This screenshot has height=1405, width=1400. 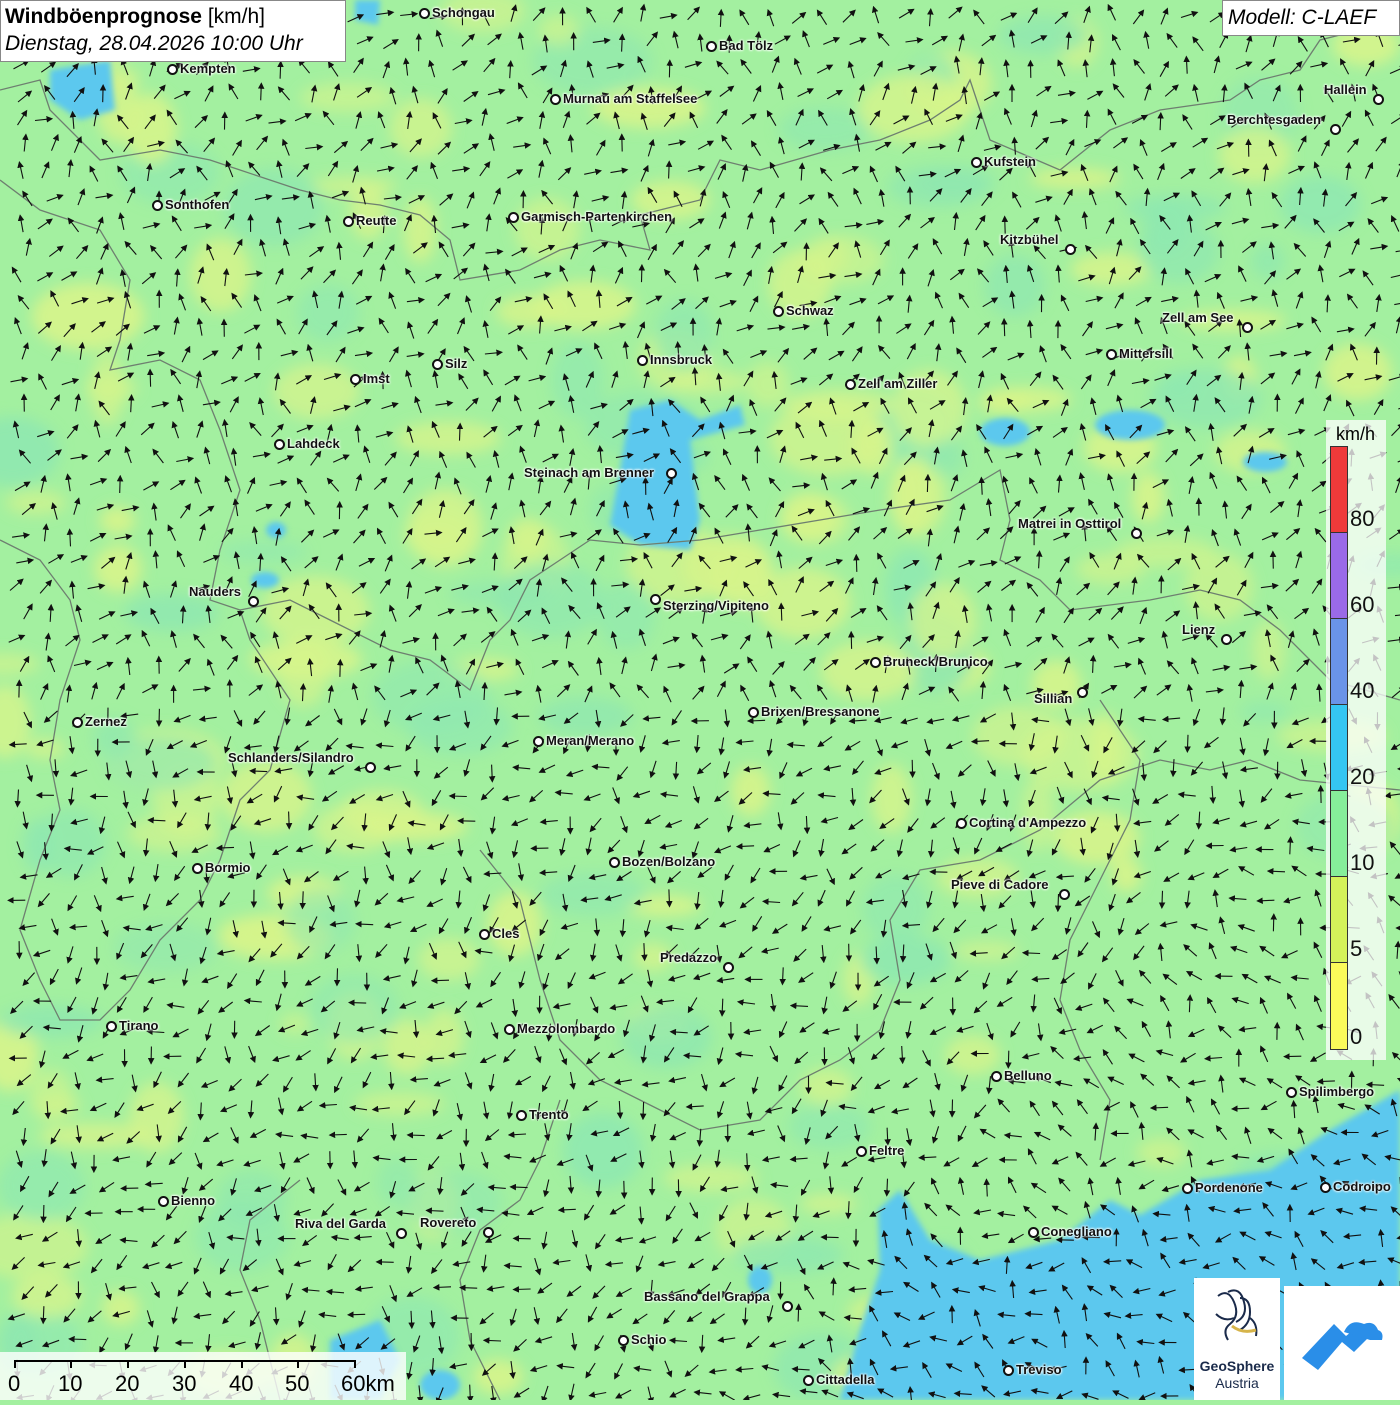 What do you see at coordinates (1028, 1076) in the screenshot?
I see `city-label: Belluno` at bounding box center [1028, 1076].